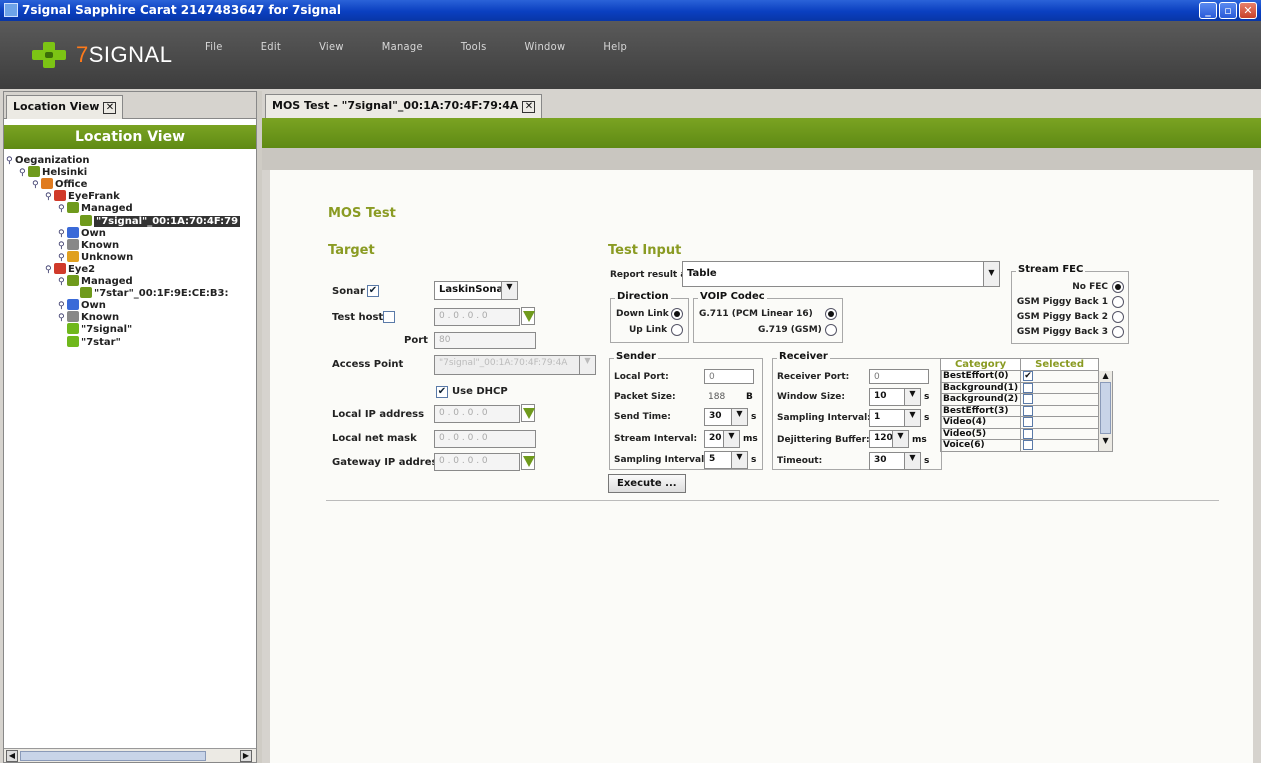 The width and height of the screenshot is (1261, 763). Describe the element at coordinates (404, 106) in the screenshot. I see `tab-mos-test: MOS Test - "7signal"_00:1A:70:4F:79:4A ✕` at that location.